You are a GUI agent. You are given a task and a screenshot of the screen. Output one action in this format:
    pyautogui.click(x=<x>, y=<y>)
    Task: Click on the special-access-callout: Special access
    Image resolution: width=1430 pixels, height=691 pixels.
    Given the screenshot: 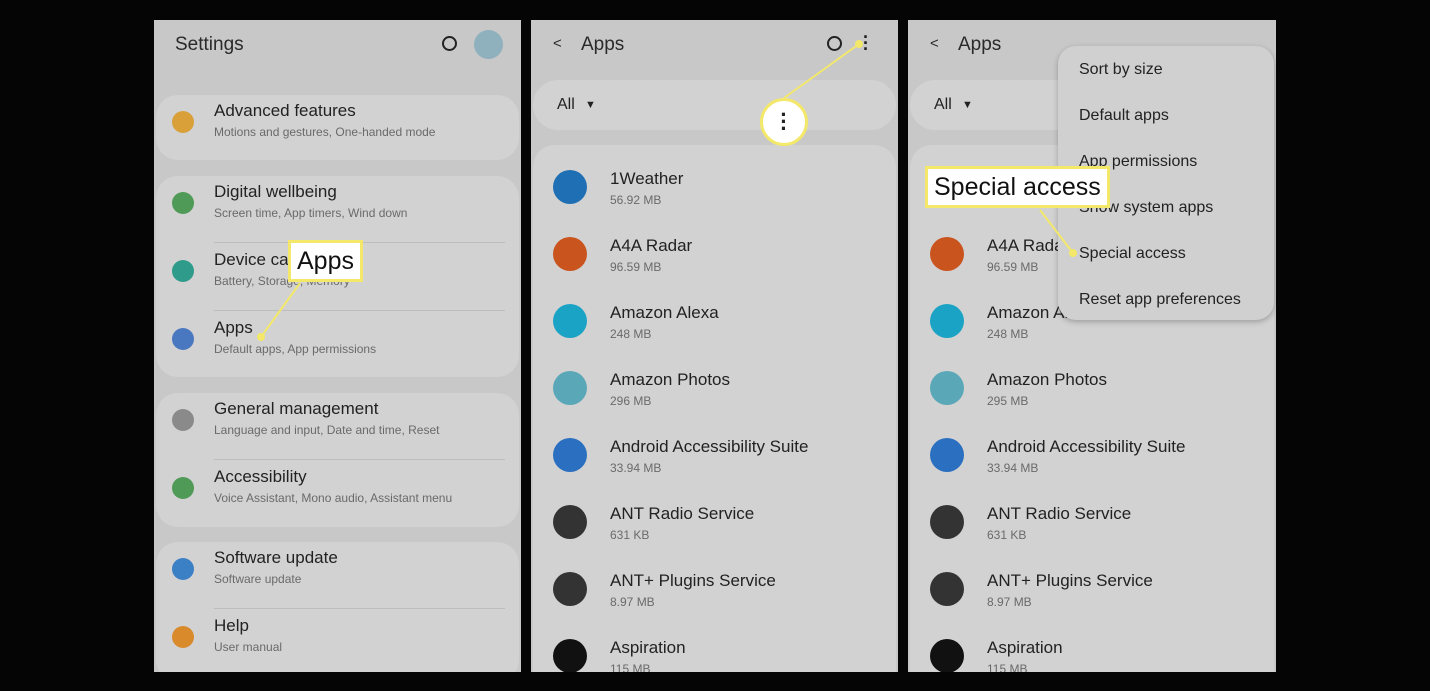 What is the action you would take?
    pyautogui.click(x=1017, y=187)
    